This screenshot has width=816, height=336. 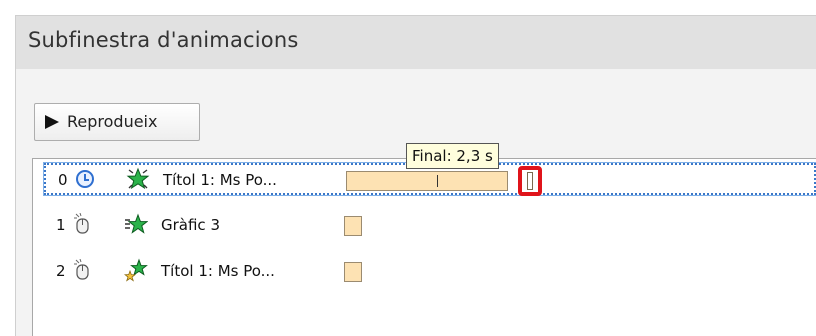 What do you see at coordinates (430, 226) in the screenshot?
I see `animation-row-1: 1 Gràfic 3` at bounding box center [430, 226].